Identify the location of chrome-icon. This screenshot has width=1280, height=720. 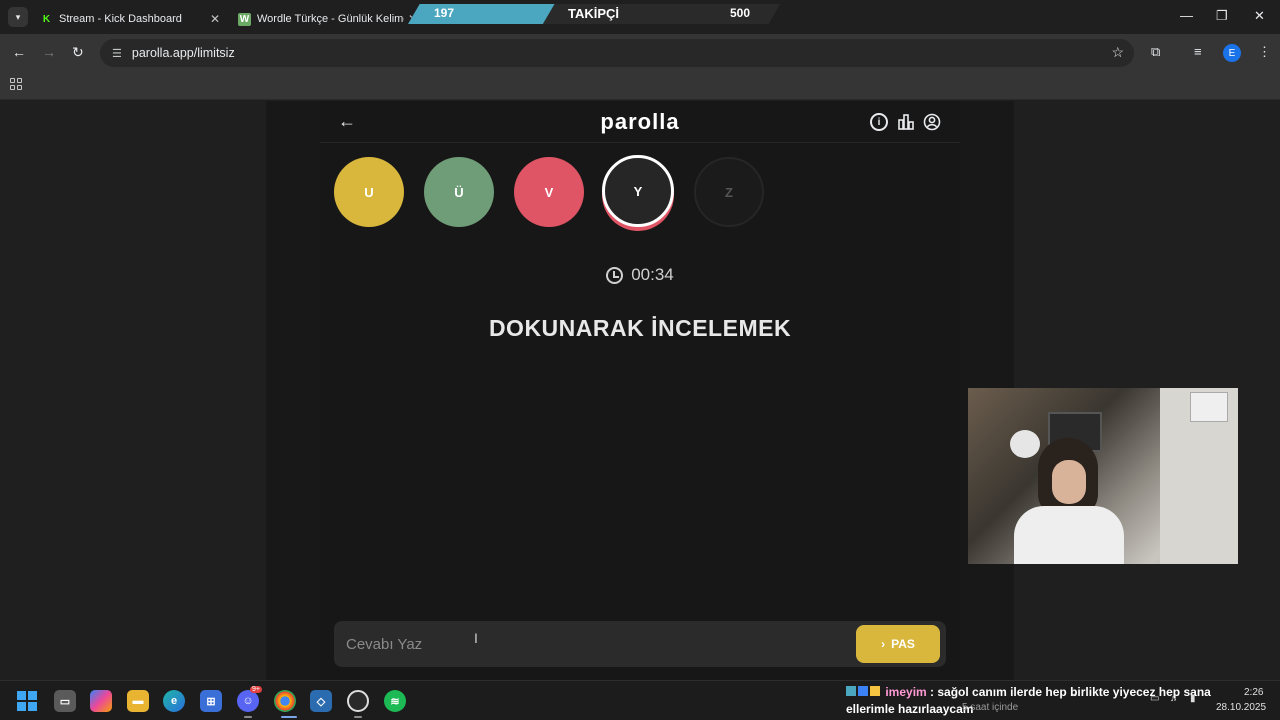
(285, 701).